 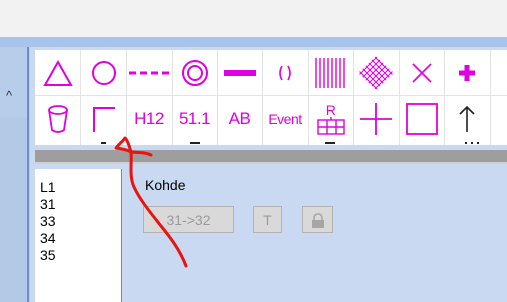 What do you see at coordinates (330, 126) in the screenshot?
I see `grid-table-icon` at bounding box center [330, 126].